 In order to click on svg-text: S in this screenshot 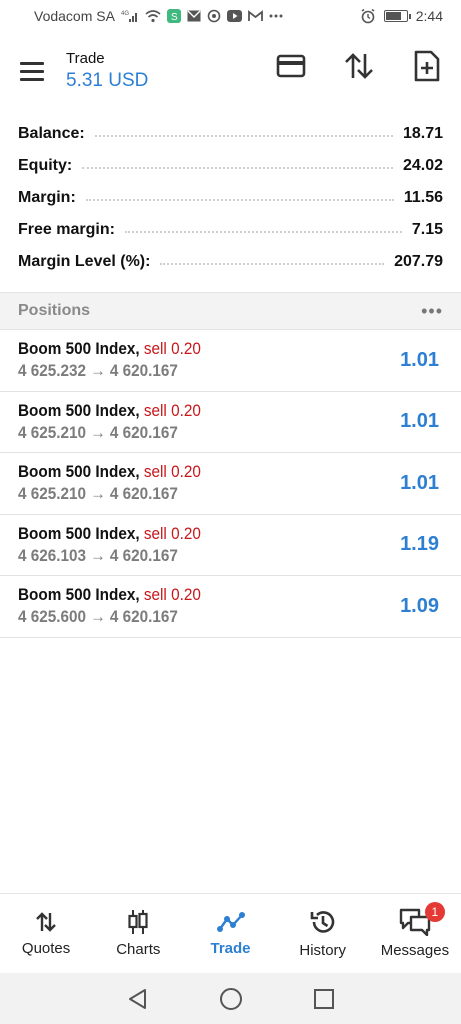, I will do `click(174, 17)`.